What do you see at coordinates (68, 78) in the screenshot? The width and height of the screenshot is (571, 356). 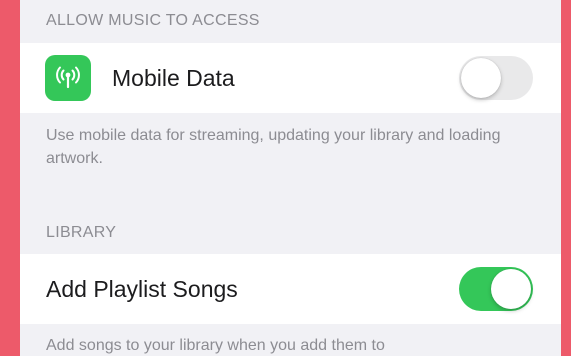 I see `antenna-icon` at bounding box center [68, 78].